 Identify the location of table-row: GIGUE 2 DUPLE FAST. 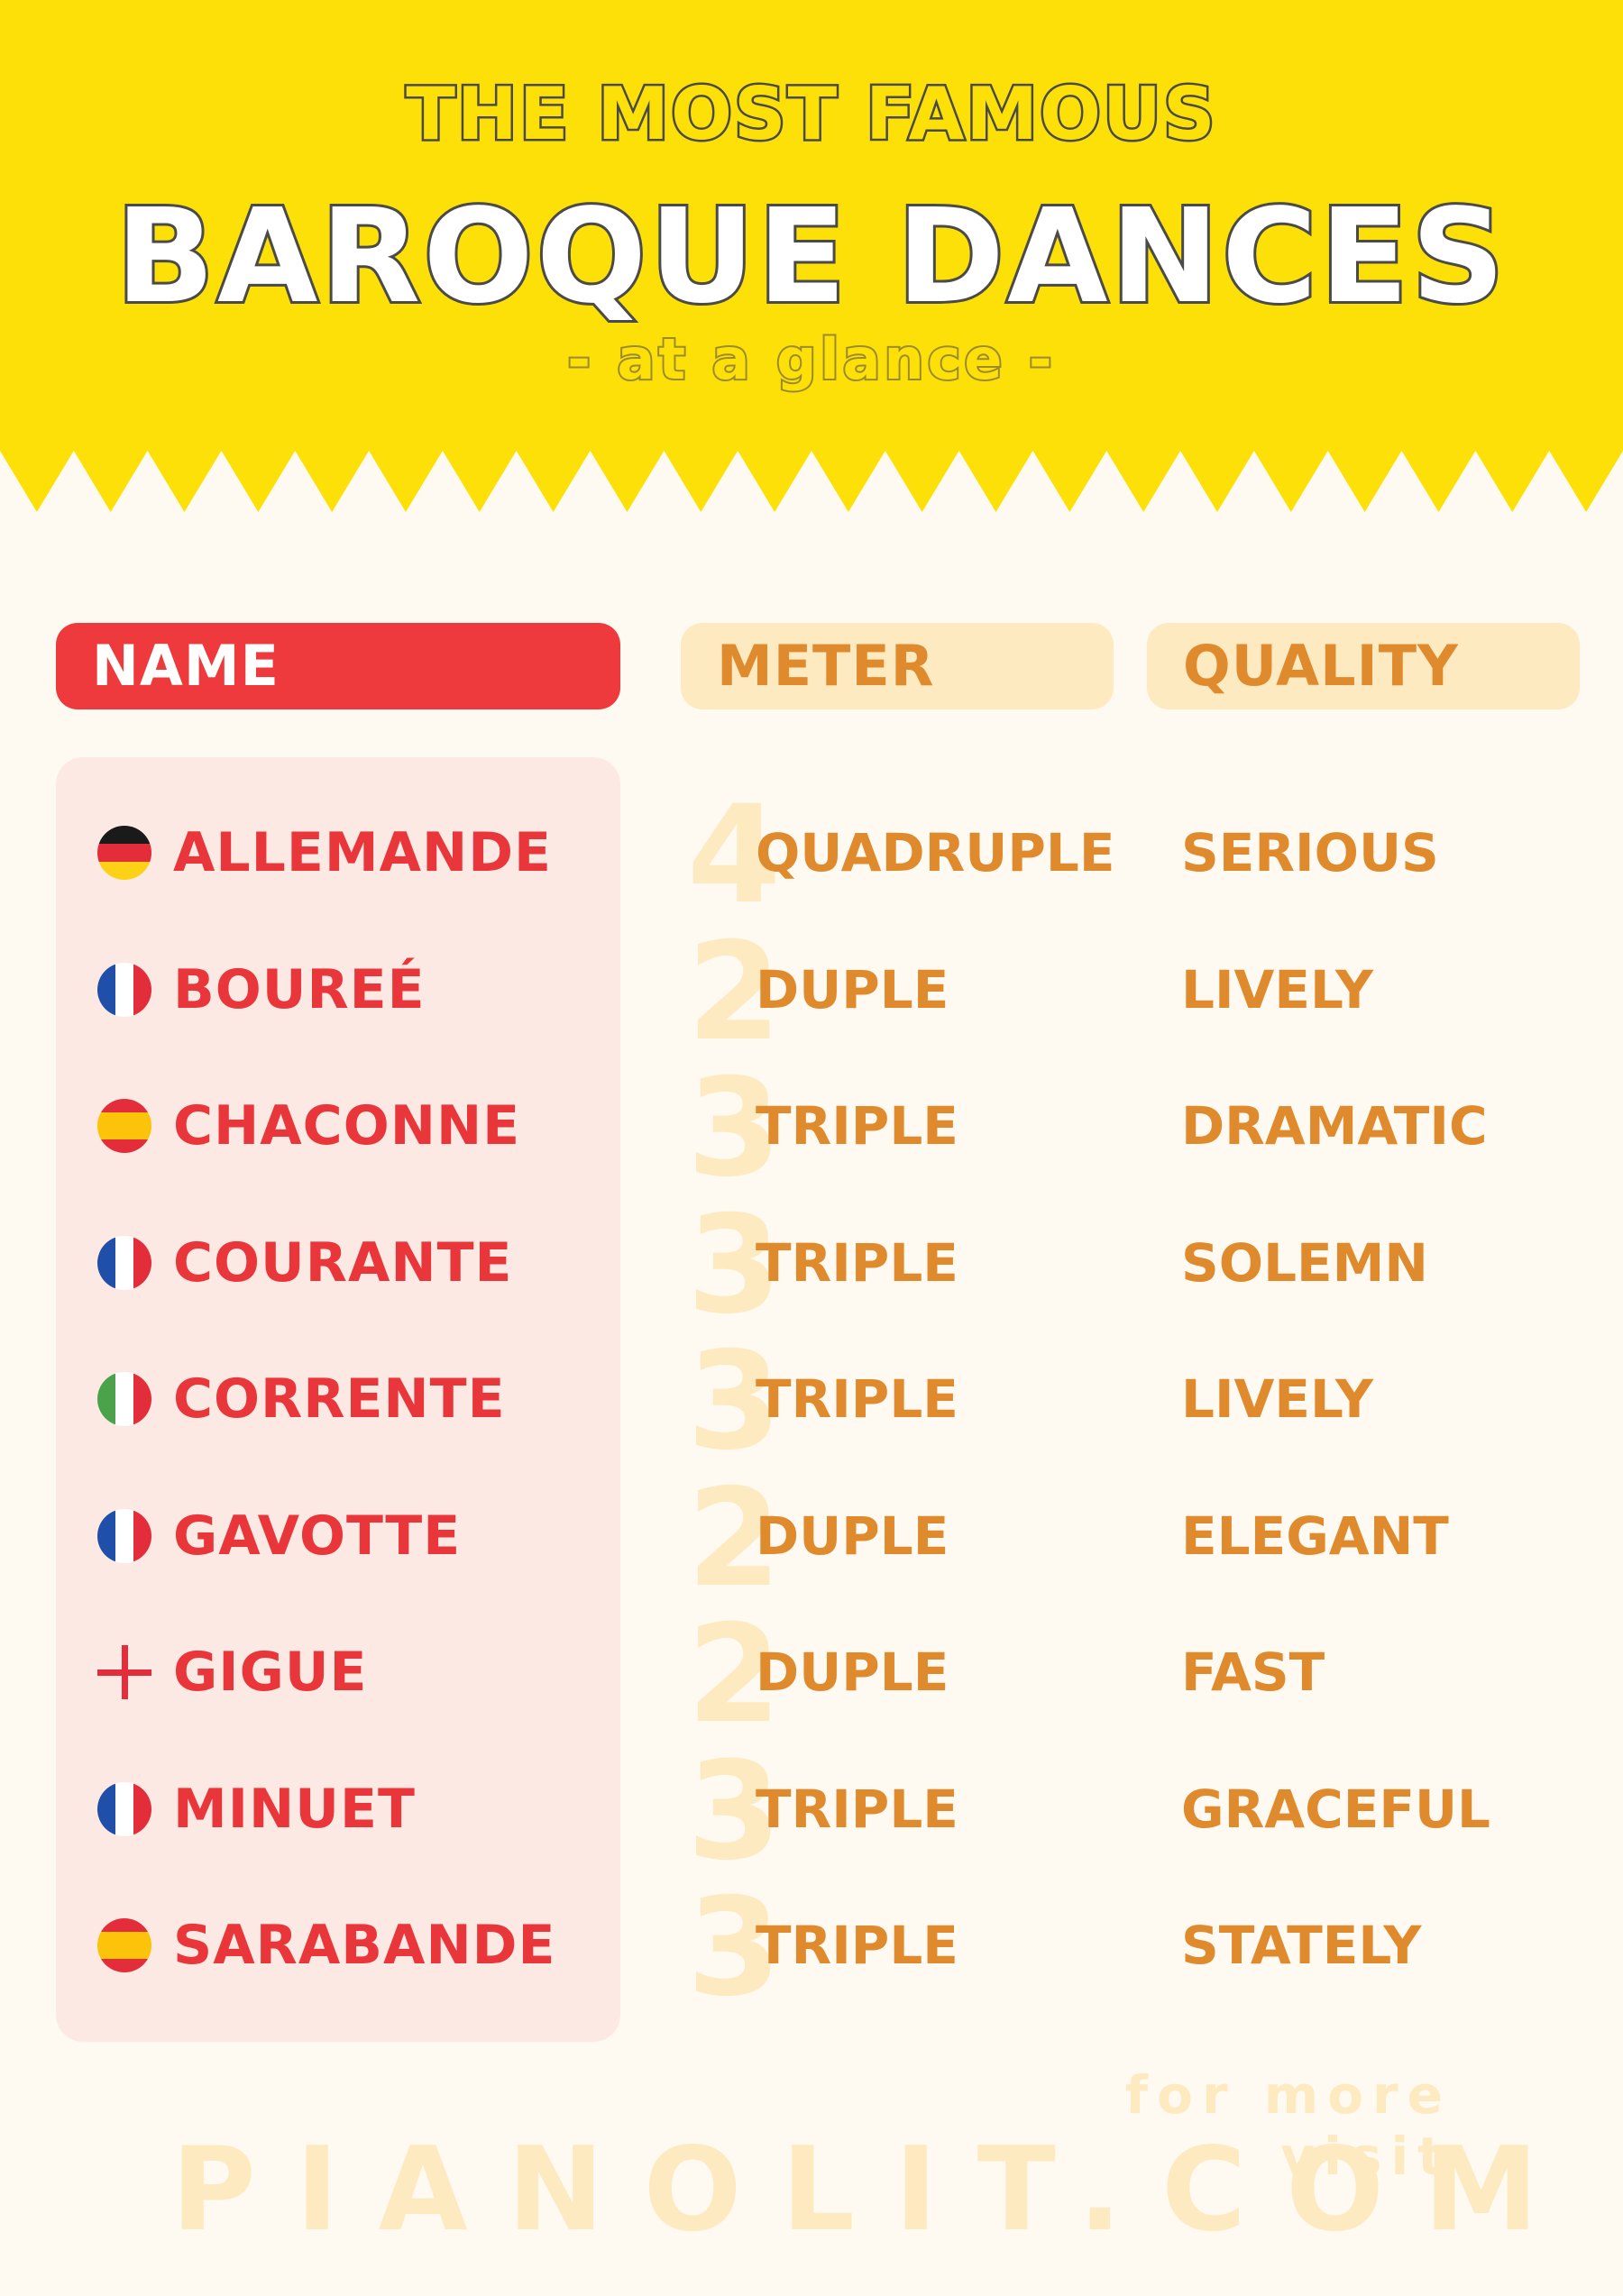
(811, 1673).